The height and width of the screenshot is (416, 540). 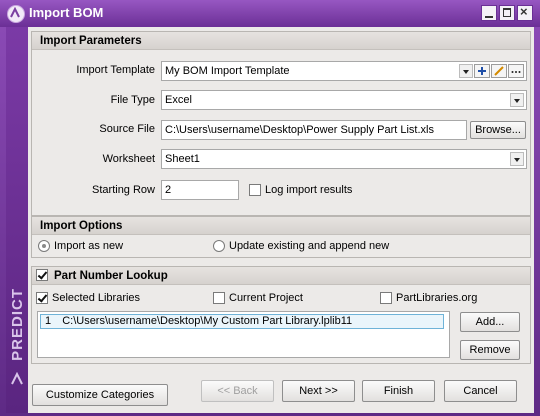 What do you see at coordinates (96, 298) in the screenshot?
I see `selected-libraries-label: Selected Libraries` at bounding box center [96, 298].